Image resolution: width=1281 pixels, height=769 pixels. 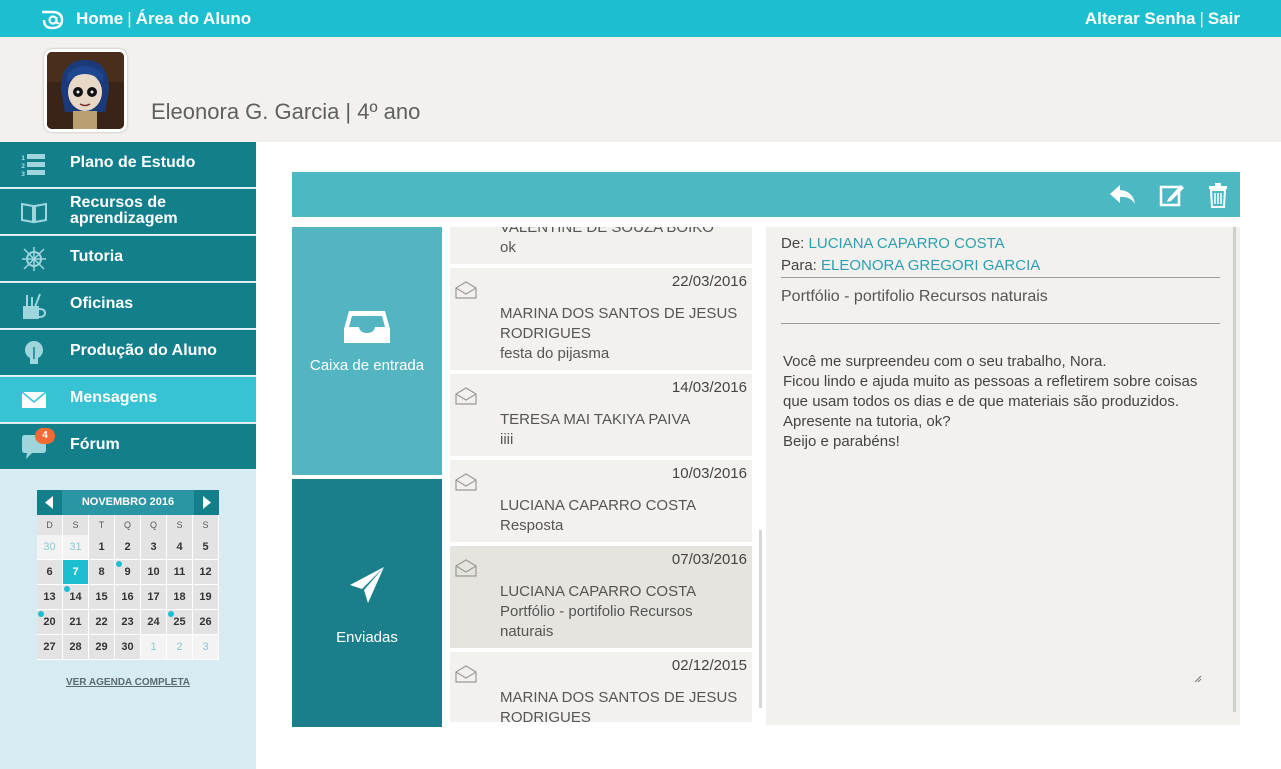 I want to click on calendar-day: 31, so click(x=76, y=547).